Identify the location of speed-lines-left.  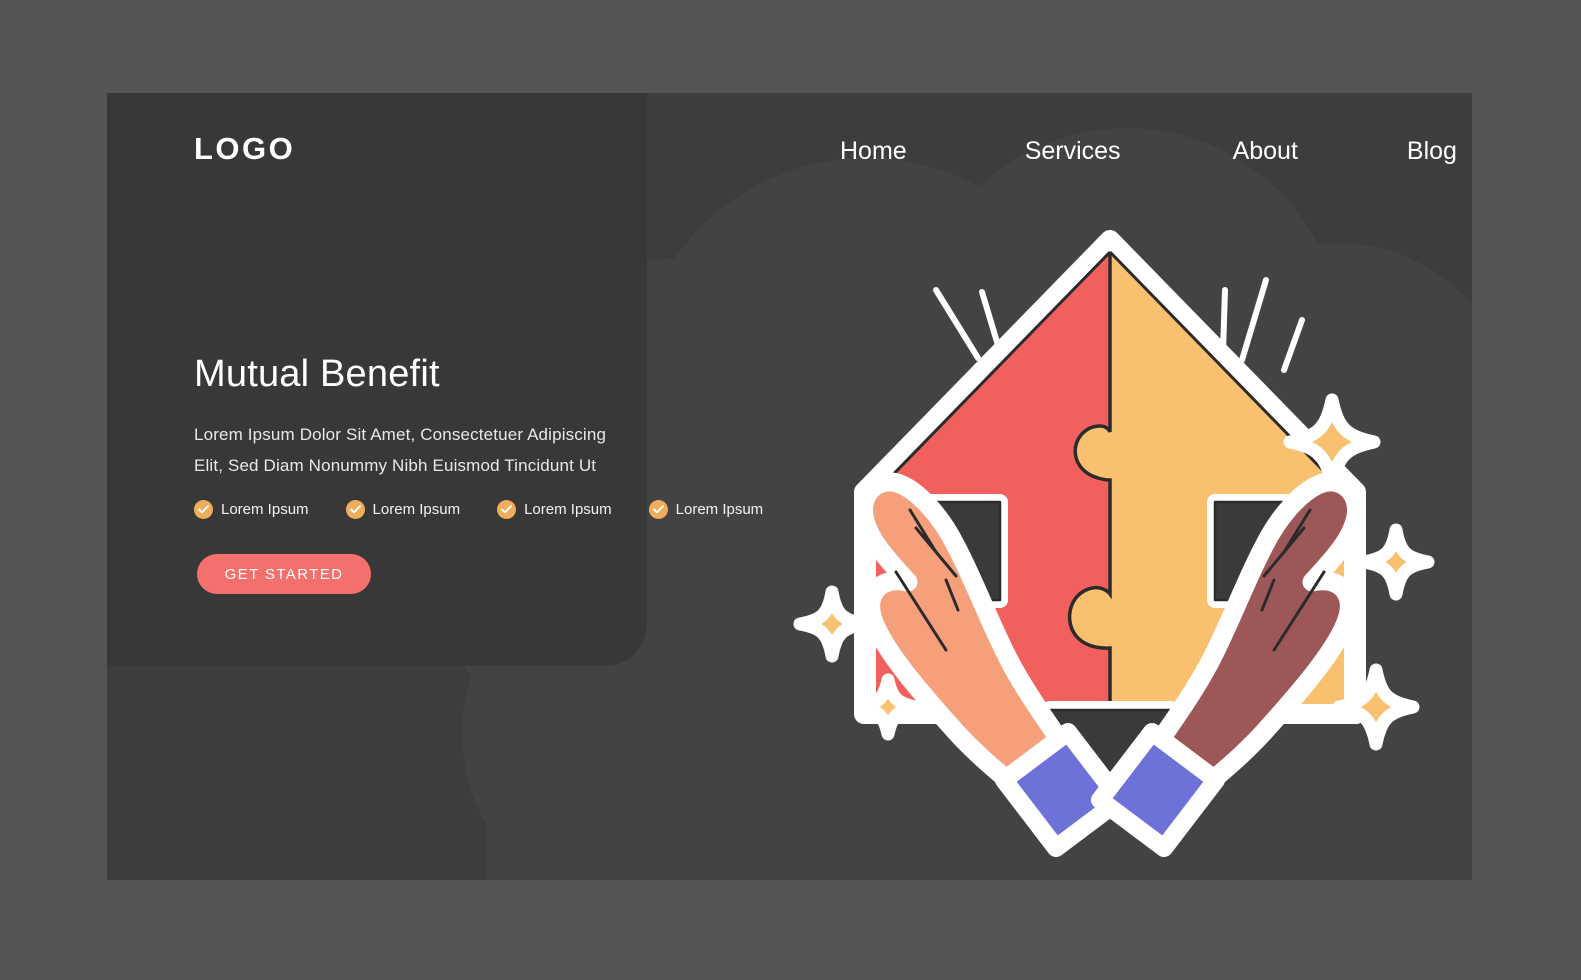
(968, 324).